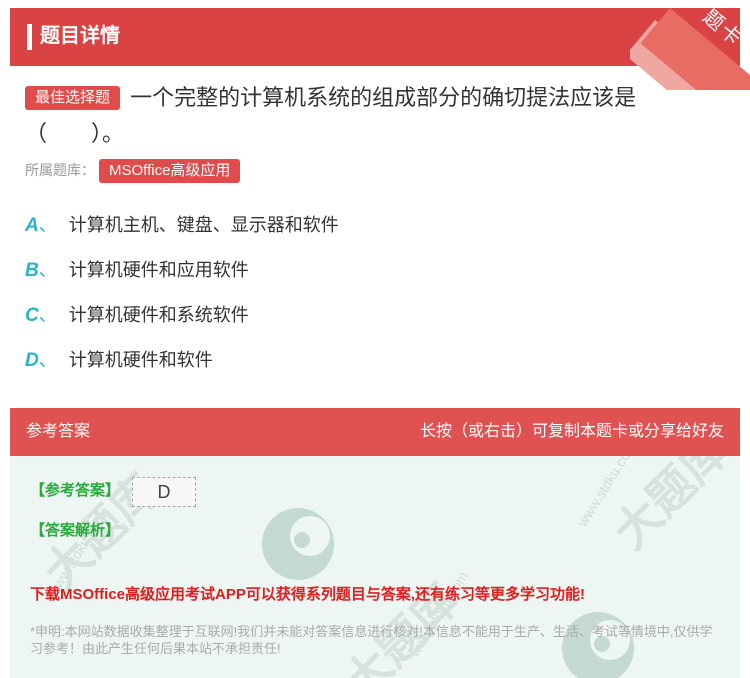  Describe the element at coordinates (298, 544) in the screenshot. I see `watermark-logo-icon` at that location.